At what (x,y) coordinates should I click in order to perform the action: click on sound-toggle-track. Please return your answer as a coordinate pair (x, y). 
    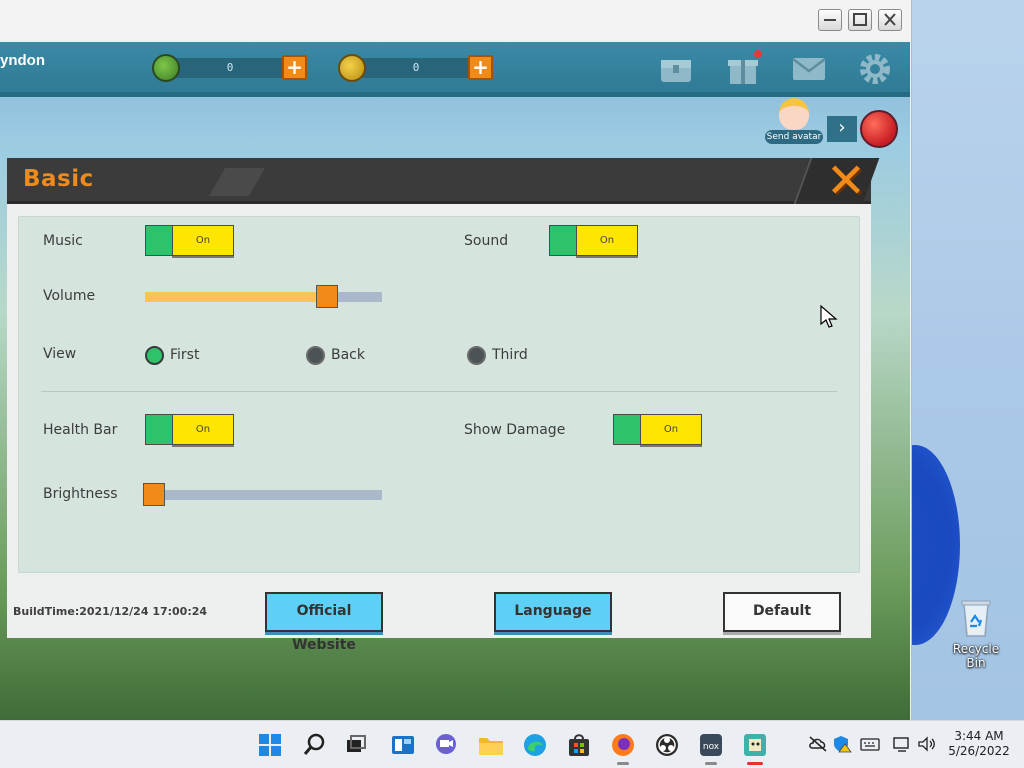
    Looking at the image, I should click on (564, 240).